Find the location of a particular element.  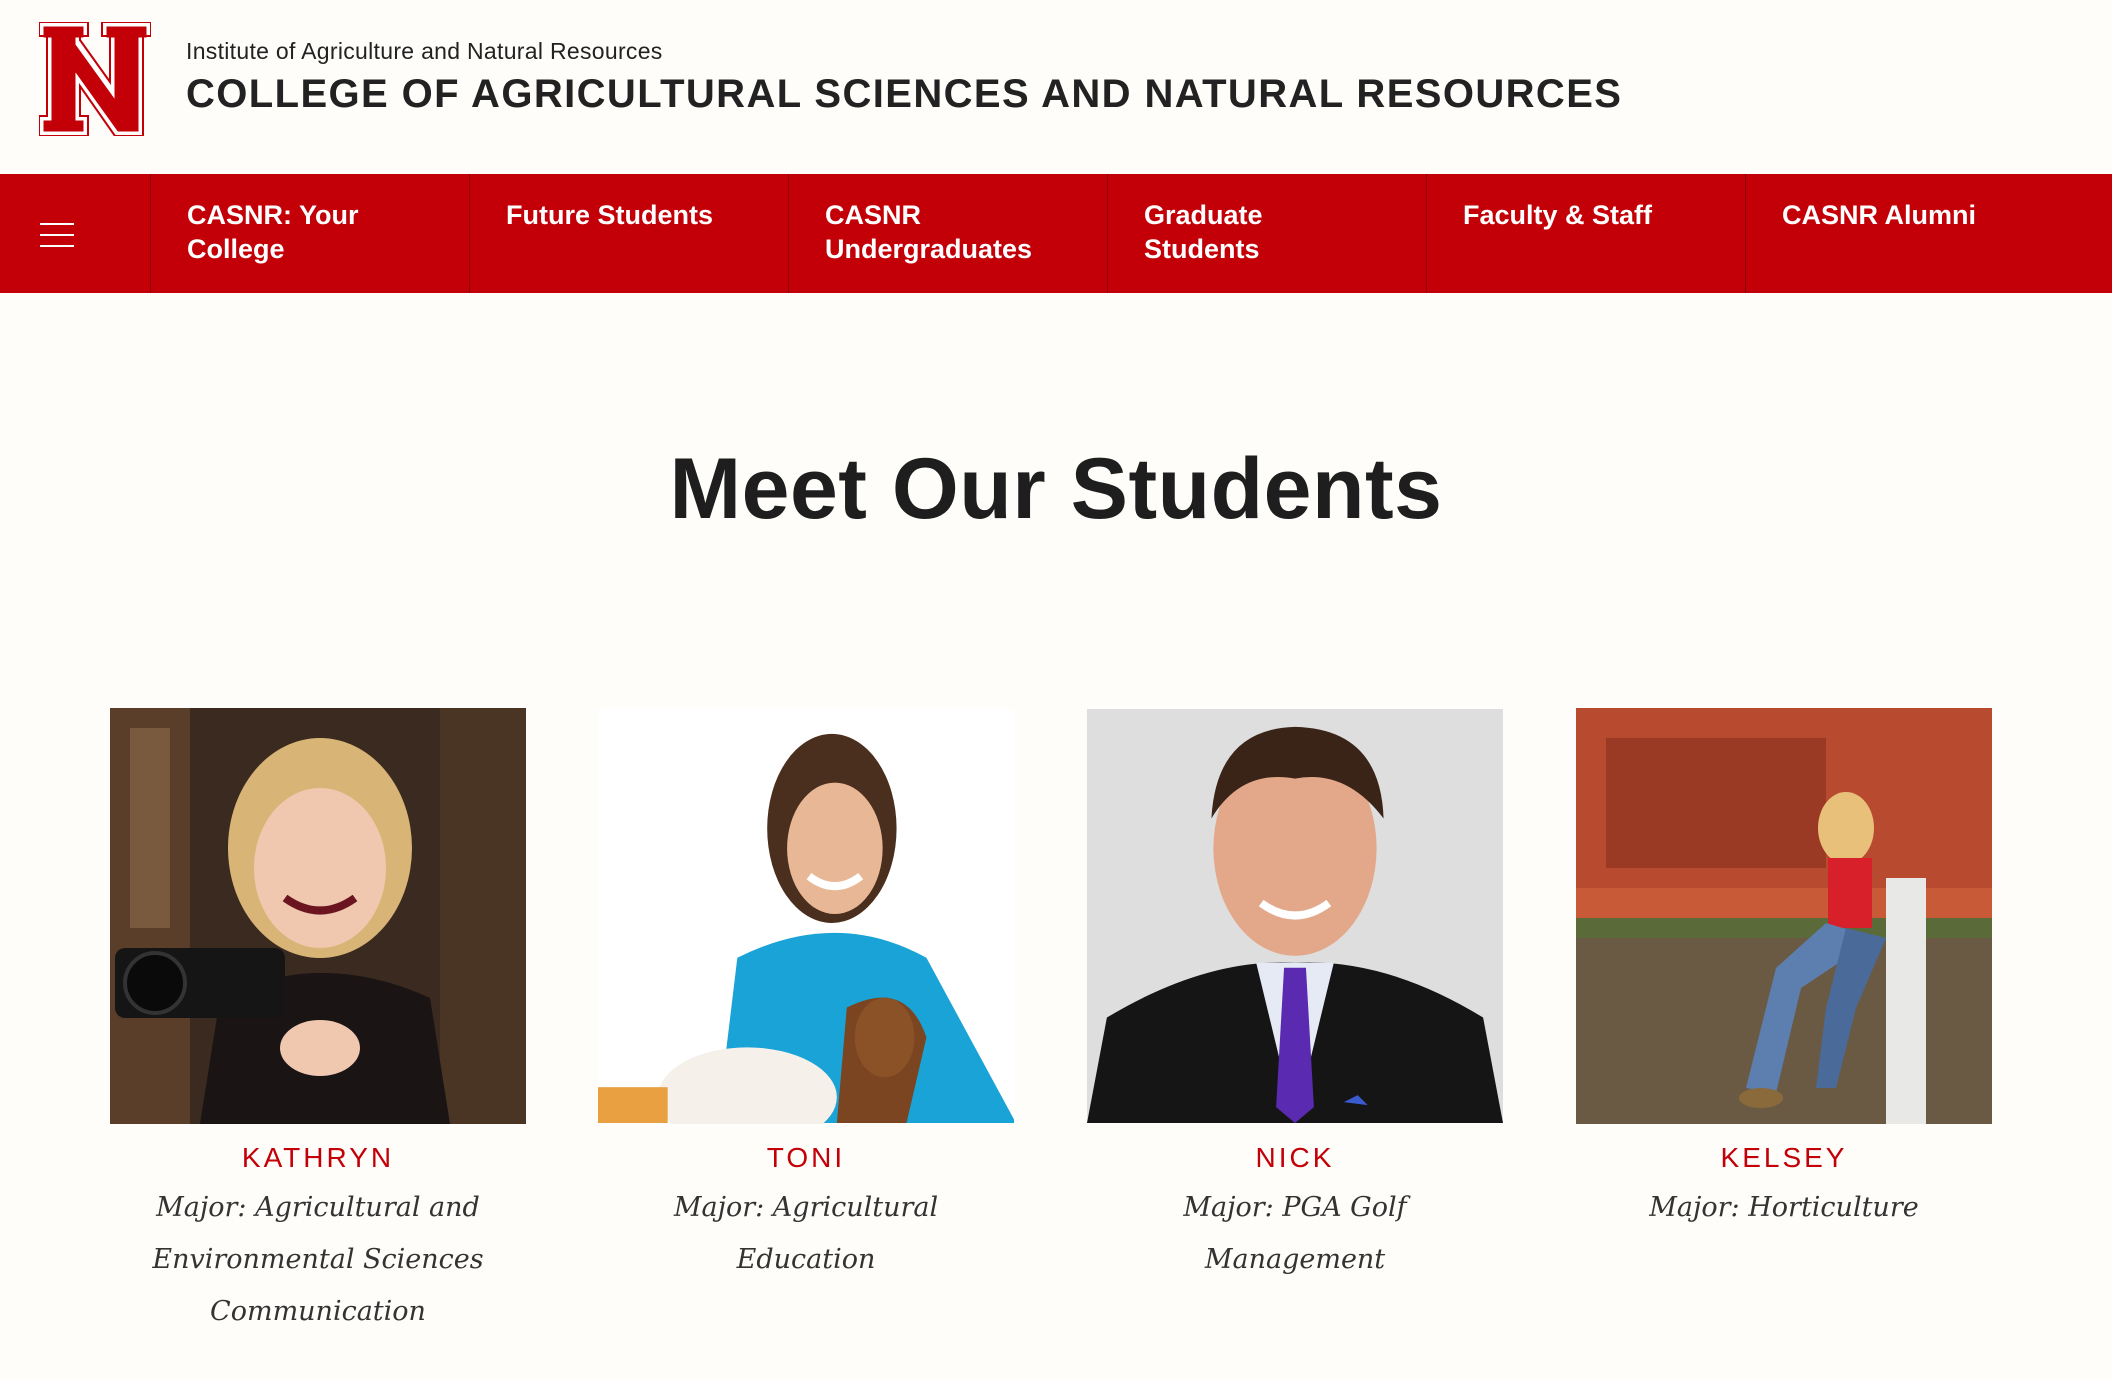

student-card: NICK Major: PGA Golf Management is located at coordinates (1295, 997).